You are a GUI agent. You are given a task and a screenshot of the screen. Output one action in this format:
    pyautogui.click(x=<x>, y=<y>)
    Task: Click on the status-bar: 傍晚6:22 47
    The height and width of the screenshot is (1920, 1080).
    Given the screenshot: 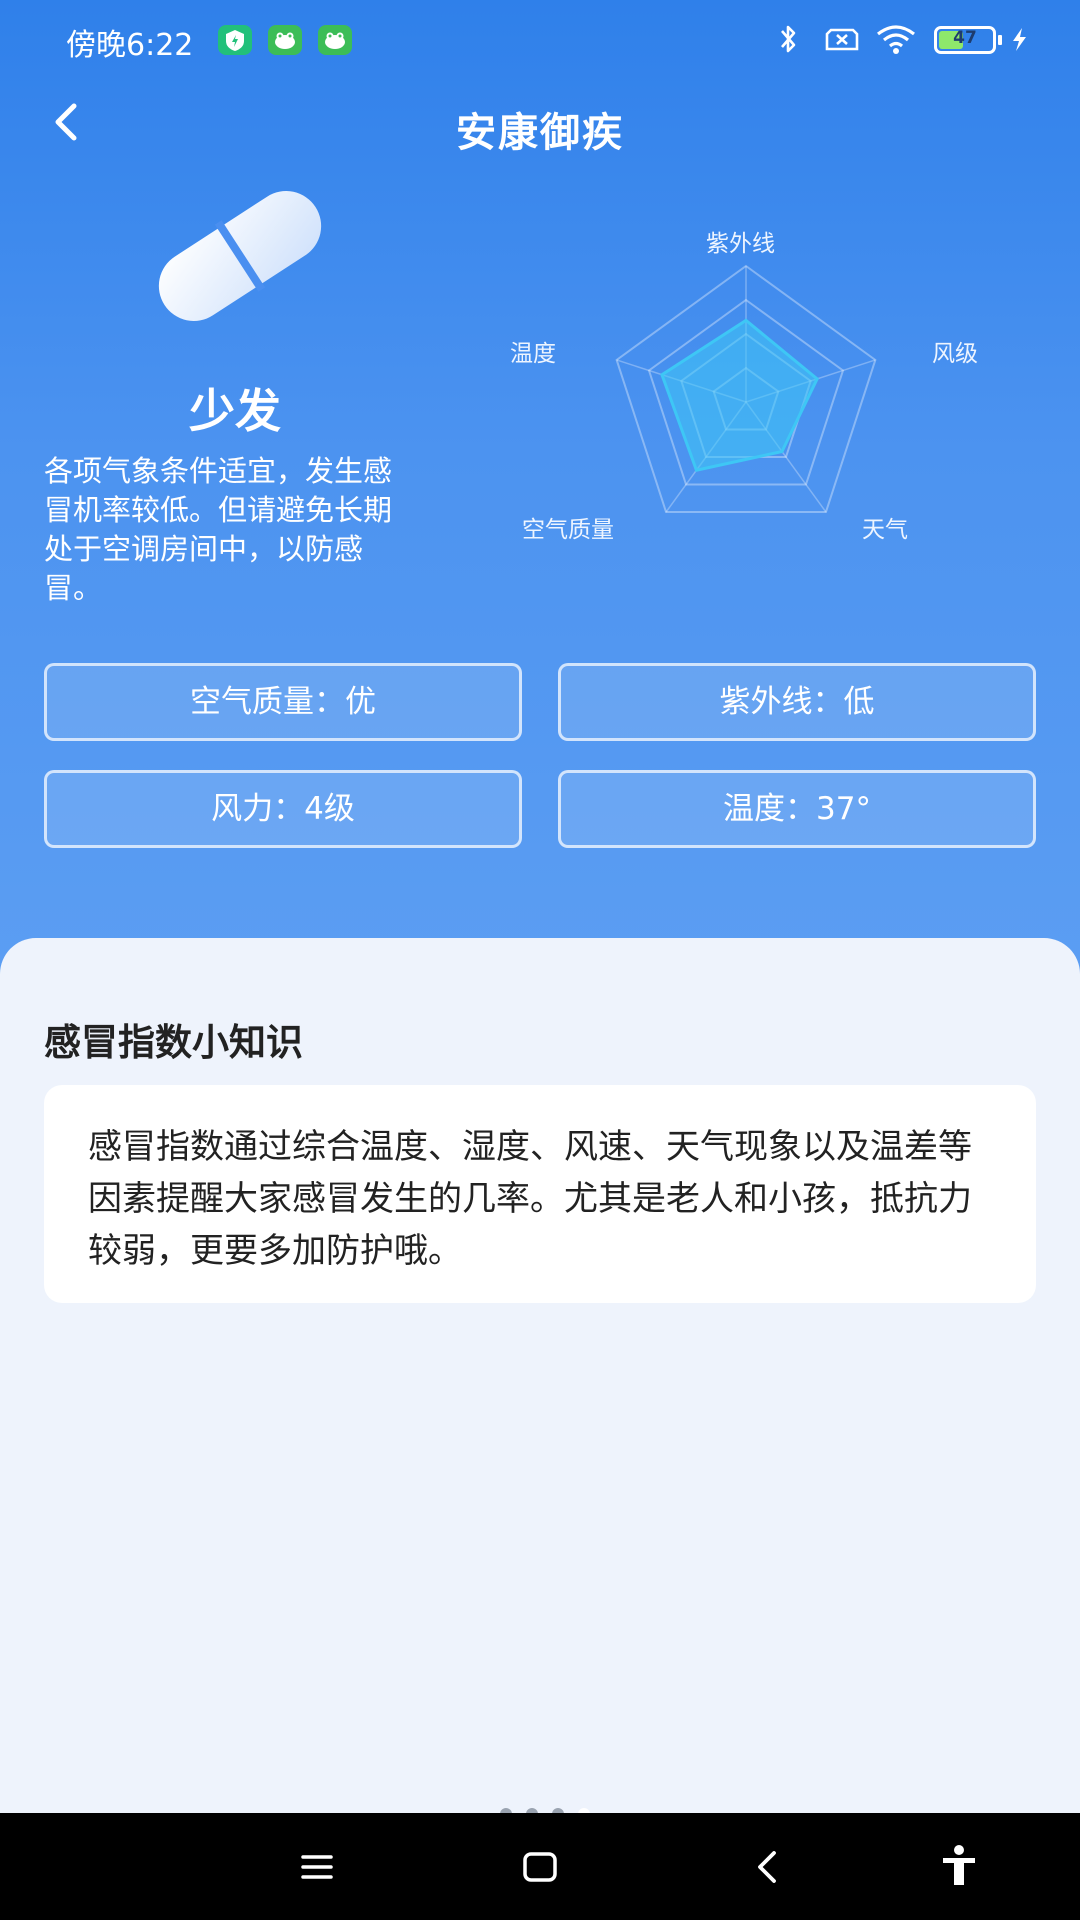 What is the action you would take?
    pyautogui.click(x=540, y=39)
    